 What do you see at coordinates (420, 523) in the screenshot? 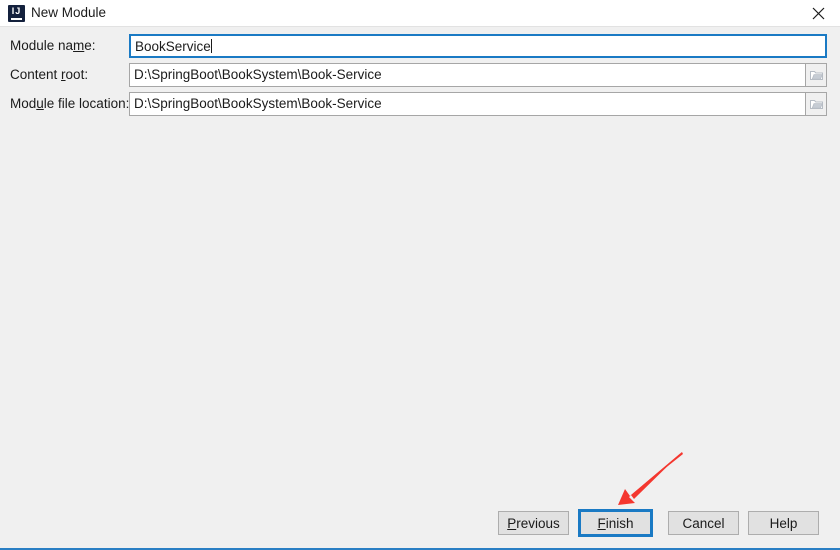
I see `dialog-button-bar: Previous Finish Cancel Help` at bounding box center [420, 523].